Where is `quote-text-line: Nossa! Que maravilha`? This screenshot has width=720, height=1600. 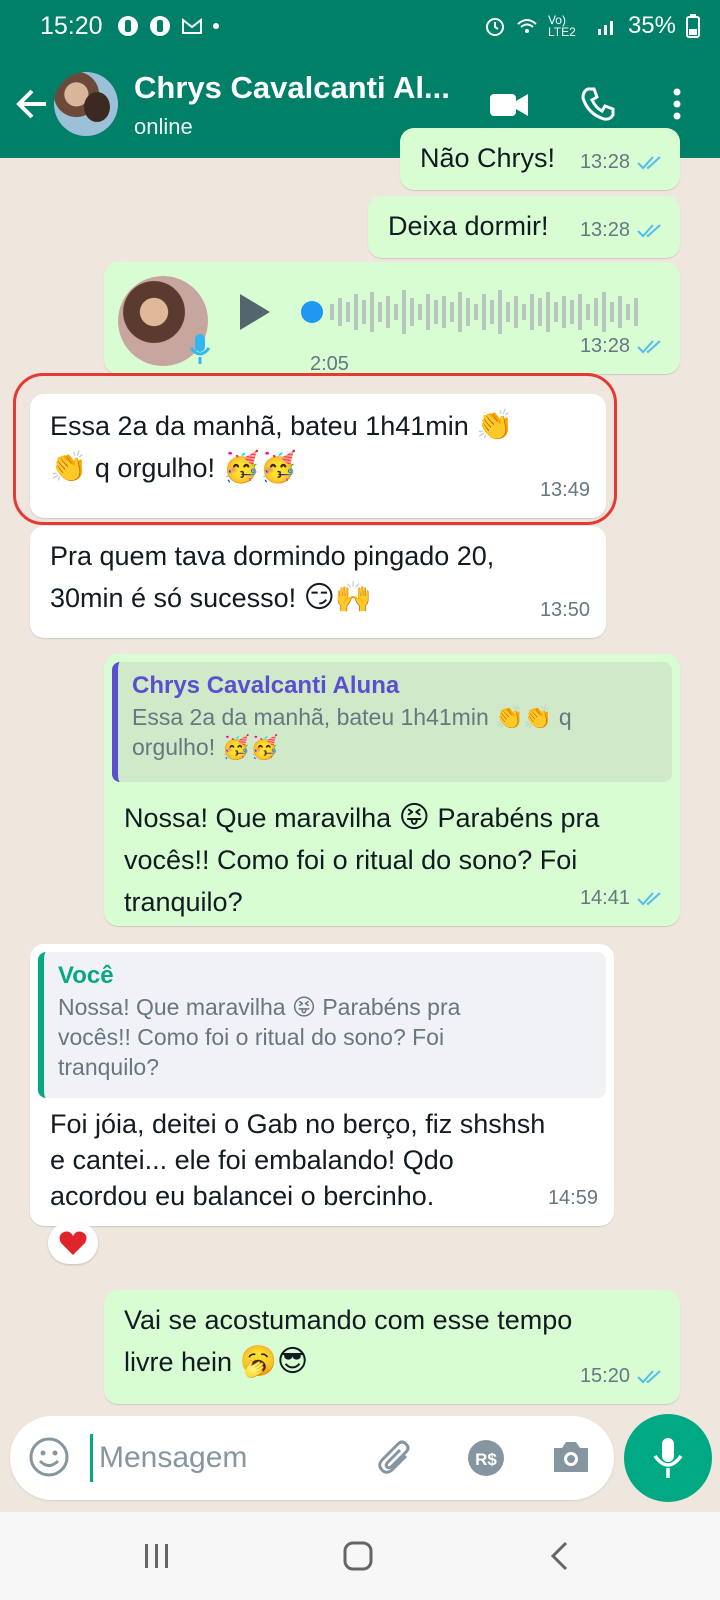 quote-text-line: Nossa! Que maravilha is located at coordinates (172, 1007).